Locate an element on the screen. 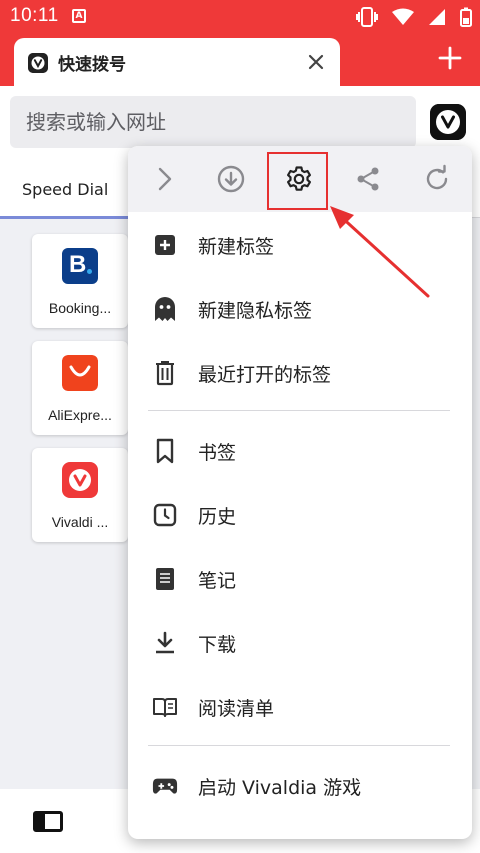  status-icons is located at coordinates (414, 17).